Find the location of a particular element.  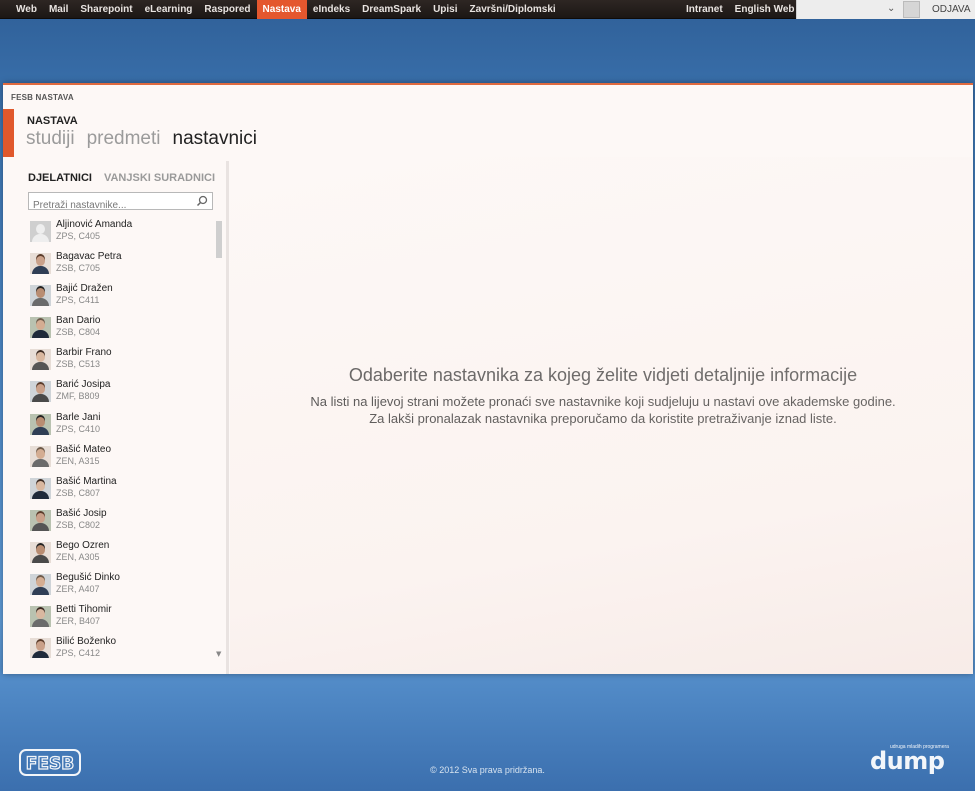

list-tabs: DJELATNICI VANJSKI SURADNICI is located at coordinates (121, 178).